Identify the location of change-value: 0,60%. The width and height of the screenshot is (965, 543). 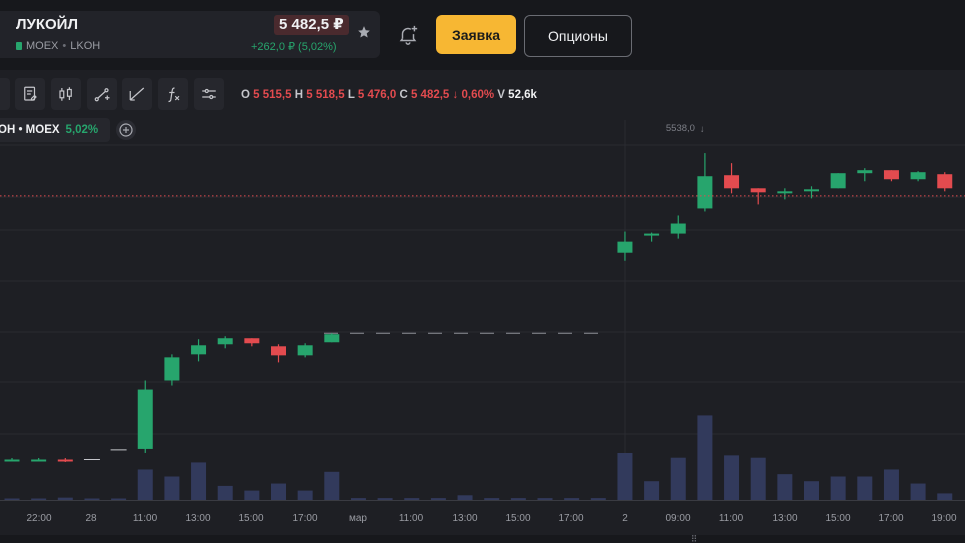
(478, 95).